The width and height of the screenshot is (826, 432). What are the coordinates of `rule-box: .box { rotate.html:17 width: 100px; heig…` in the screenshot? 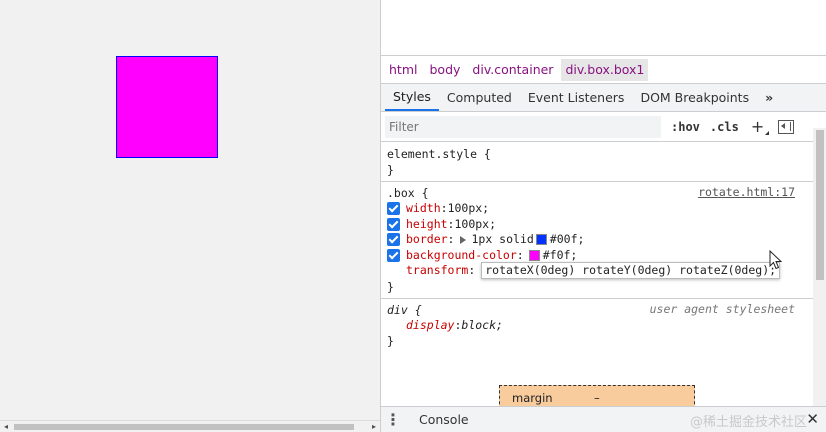 It's located at (597, 240).